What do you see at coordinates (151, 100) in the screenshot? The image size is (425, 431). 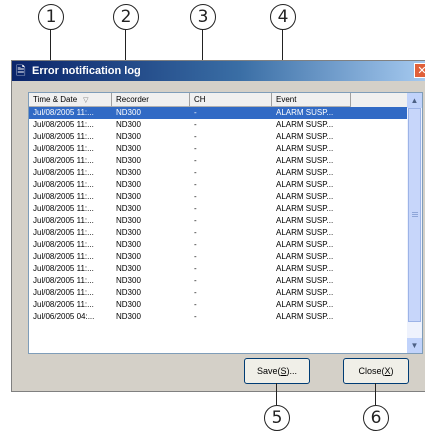 I see `column-header-recorder: Recorder` at bounding box center [151, 100].